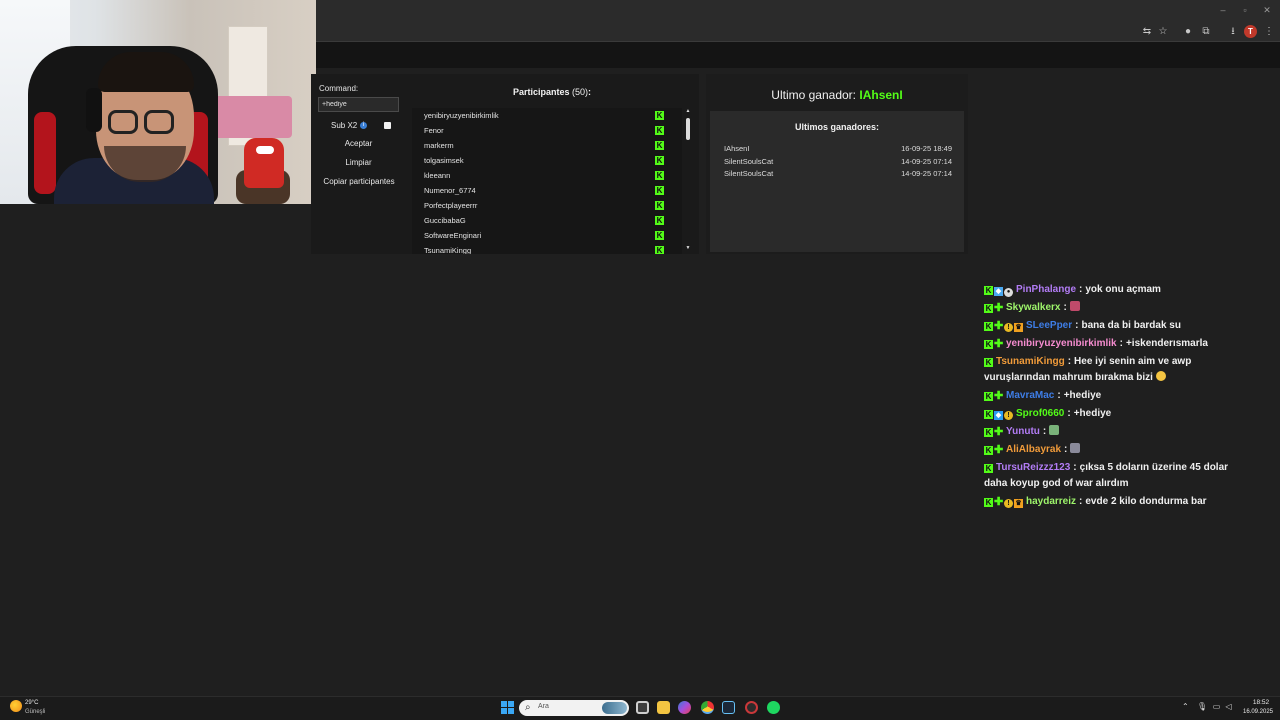 Image resolution: width=1280 pixels, height=720 pixels. What do you see at coordinates (123, 122) in the screenshot?
I see `webcam-glasses` at bounding box center [123, 122].